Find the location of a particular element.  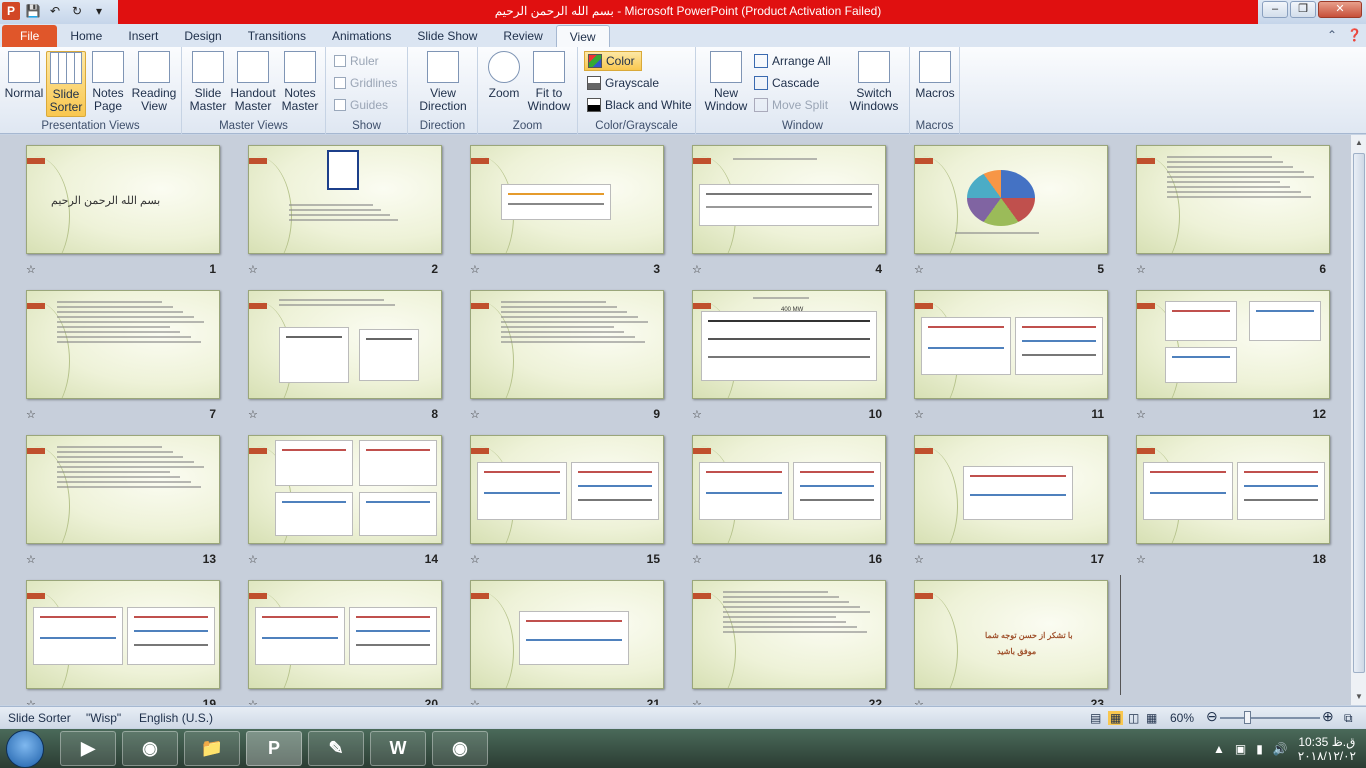

clock: 10:35 ق.ظ ۲۰۱۸/۱۲/۰۲ is located at coordinates (1327, 749).